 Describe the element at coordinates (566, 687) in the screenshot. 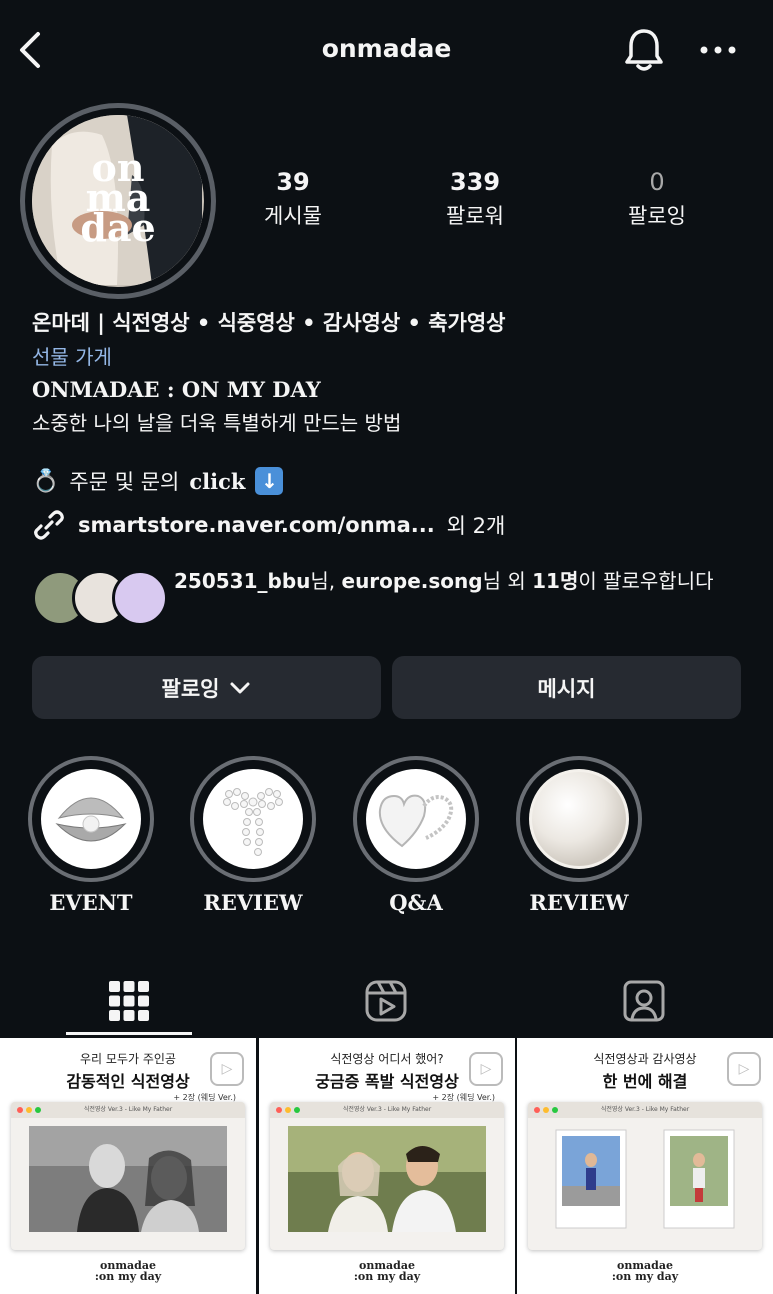

I see `message-button: 메시지` at that location.